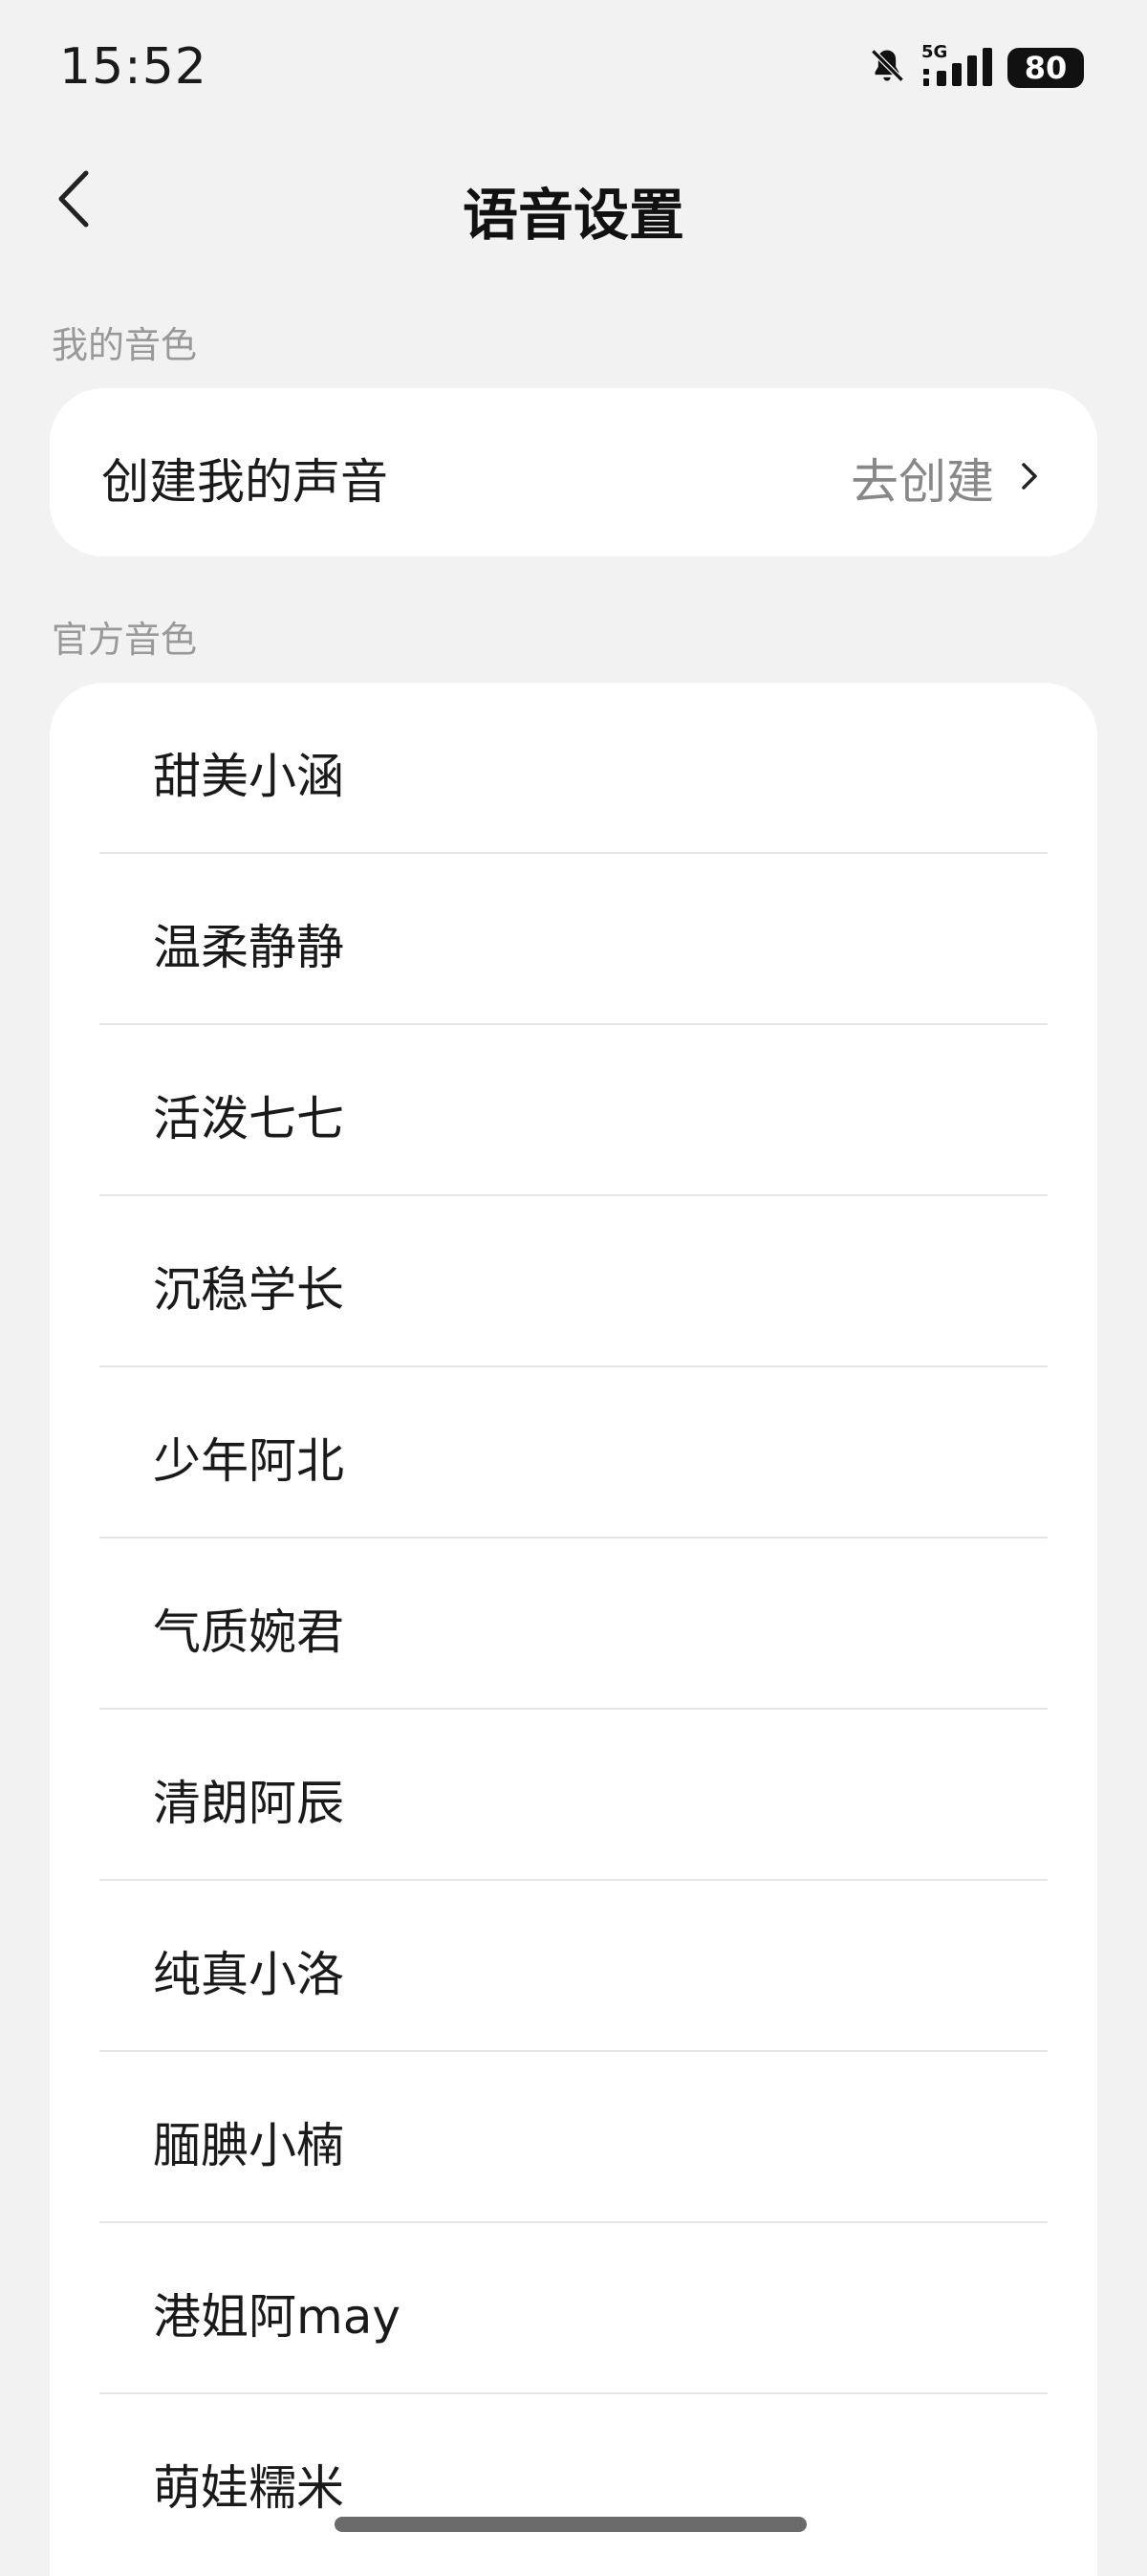 Image resolution: width=1147 pixels, height=2576 pixels. I want to click on signal-icon: 5G, so click(957, 66).